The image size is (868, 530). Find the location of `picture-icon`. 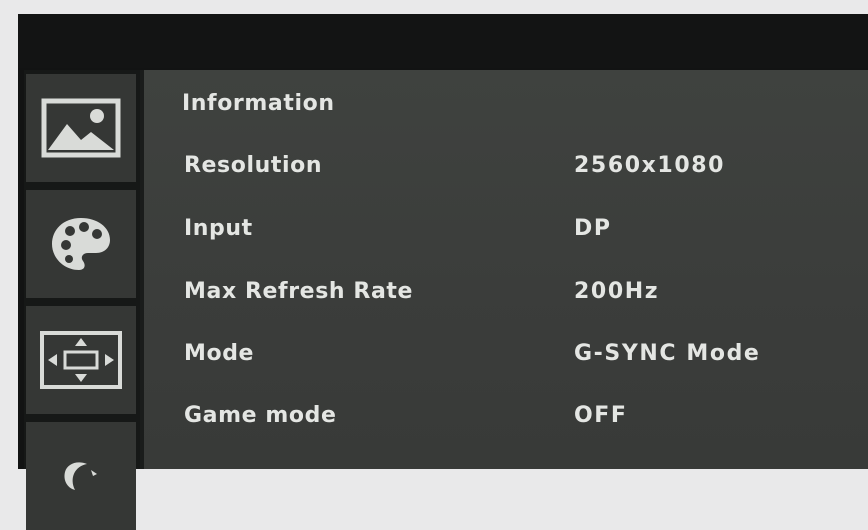

picture-icon is located at coordinates (81, 128).